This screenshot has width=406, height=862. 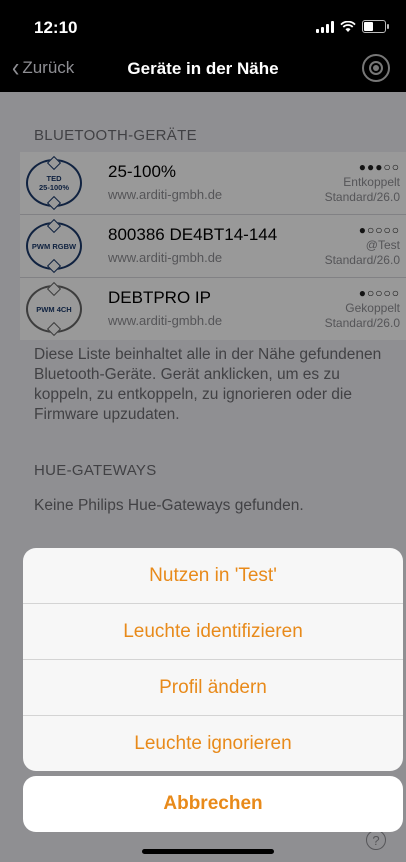 I want to click on battery-icon, so click(x=375, y=26).